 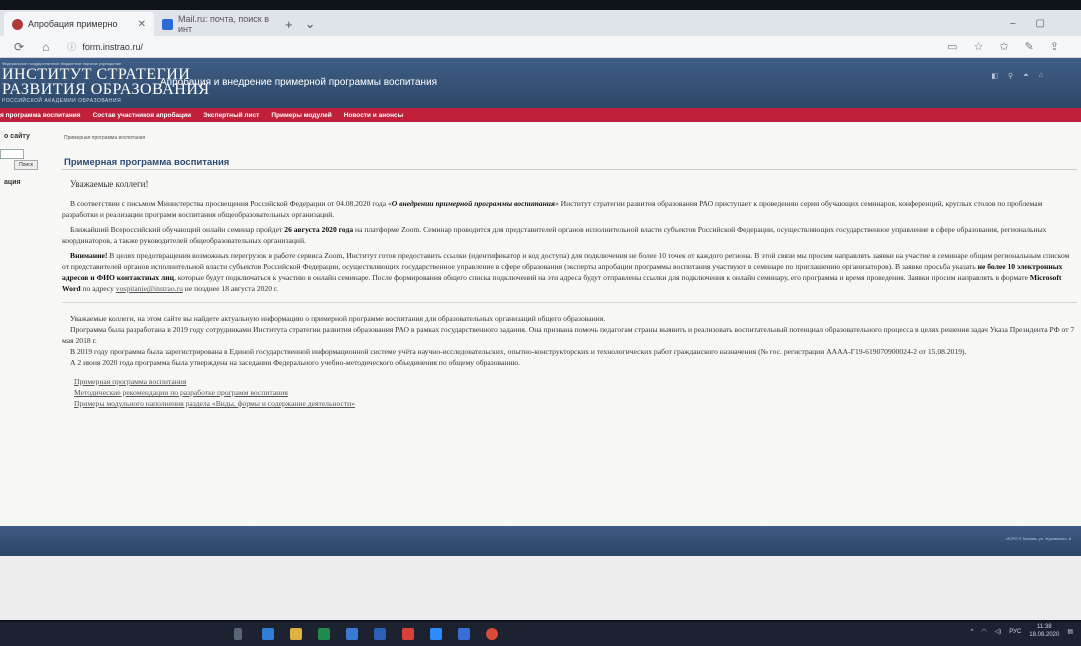 I want to click on site-favicon-icon, so click(x=17, y=24).